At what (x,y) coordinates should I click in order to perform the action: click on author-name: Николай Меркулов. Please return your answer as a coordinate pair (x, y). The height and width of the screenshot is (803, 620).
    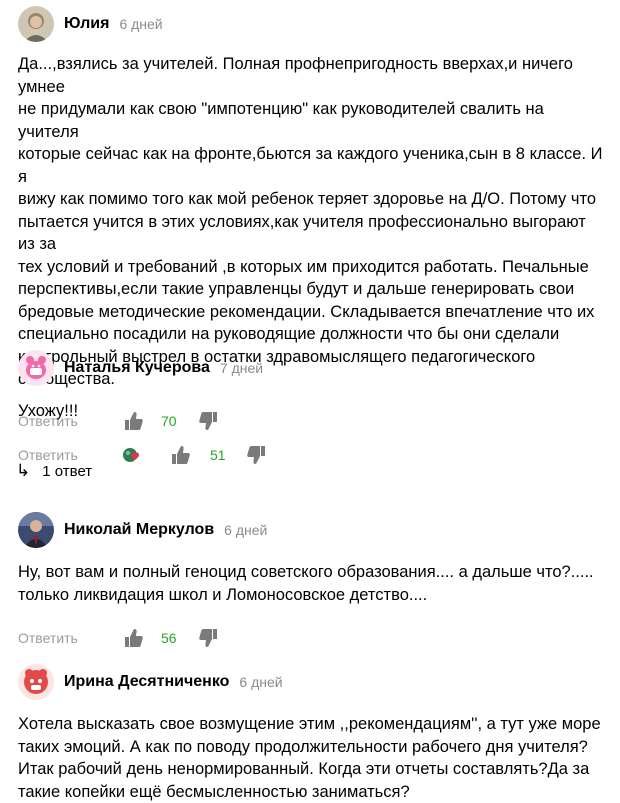
    Looking at the image, I should click on (139, 530).